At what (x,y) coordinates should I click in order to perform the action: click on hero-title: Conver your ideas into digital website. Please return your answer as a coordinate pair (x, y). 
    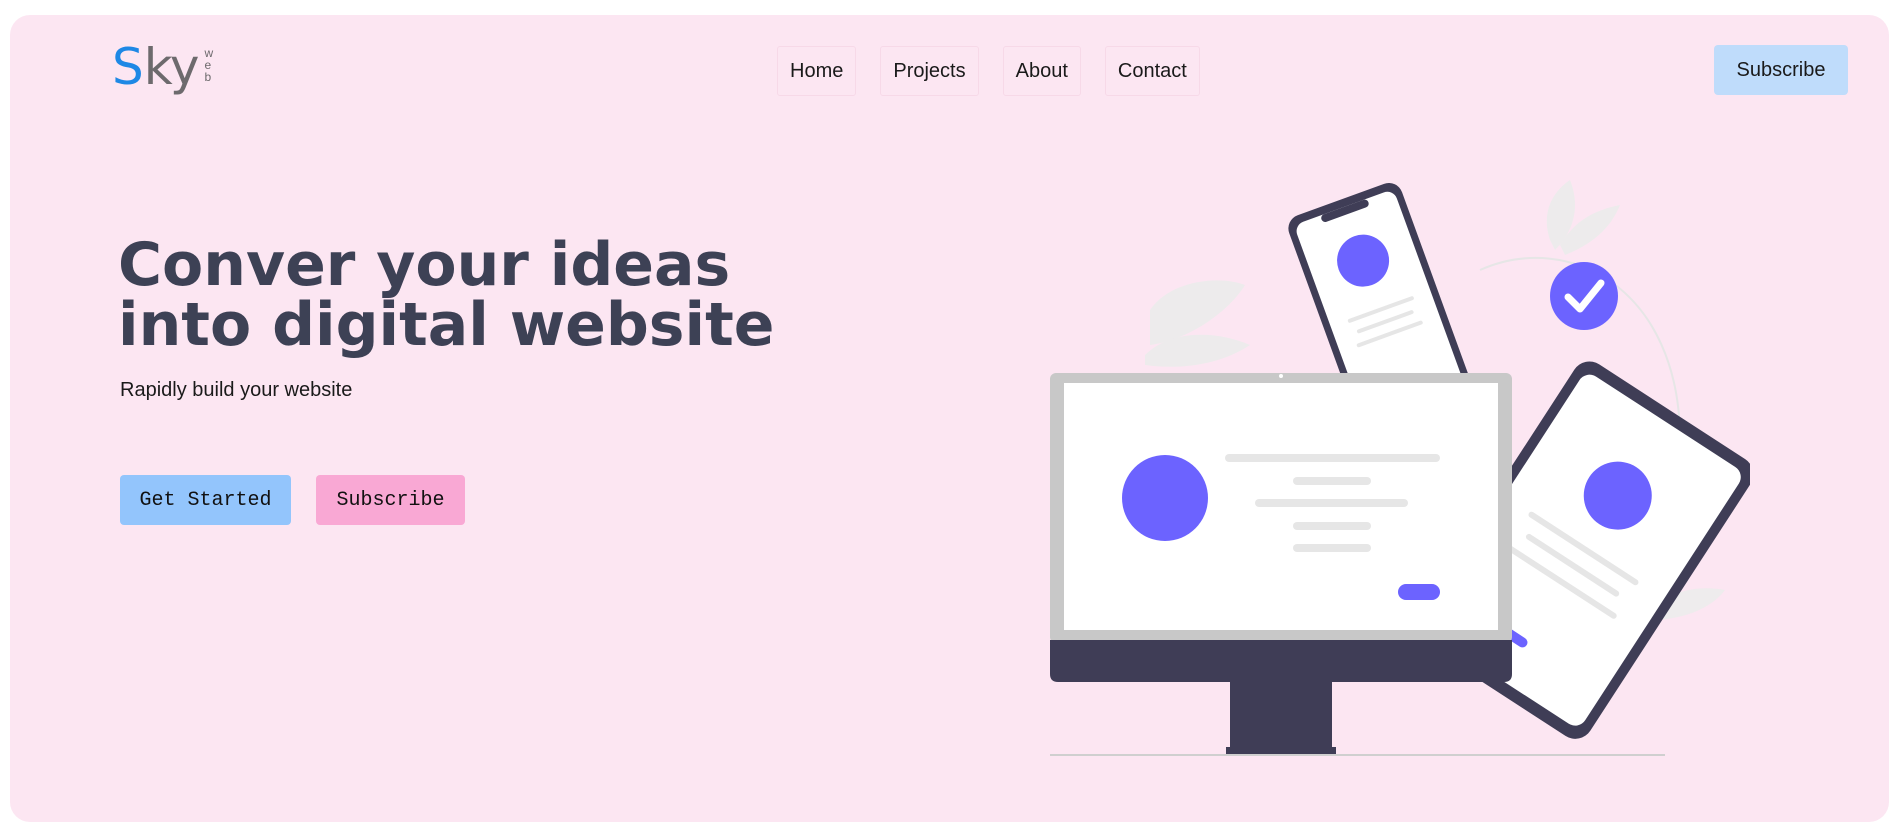
    Looking at the image, I should click on (446, 295).